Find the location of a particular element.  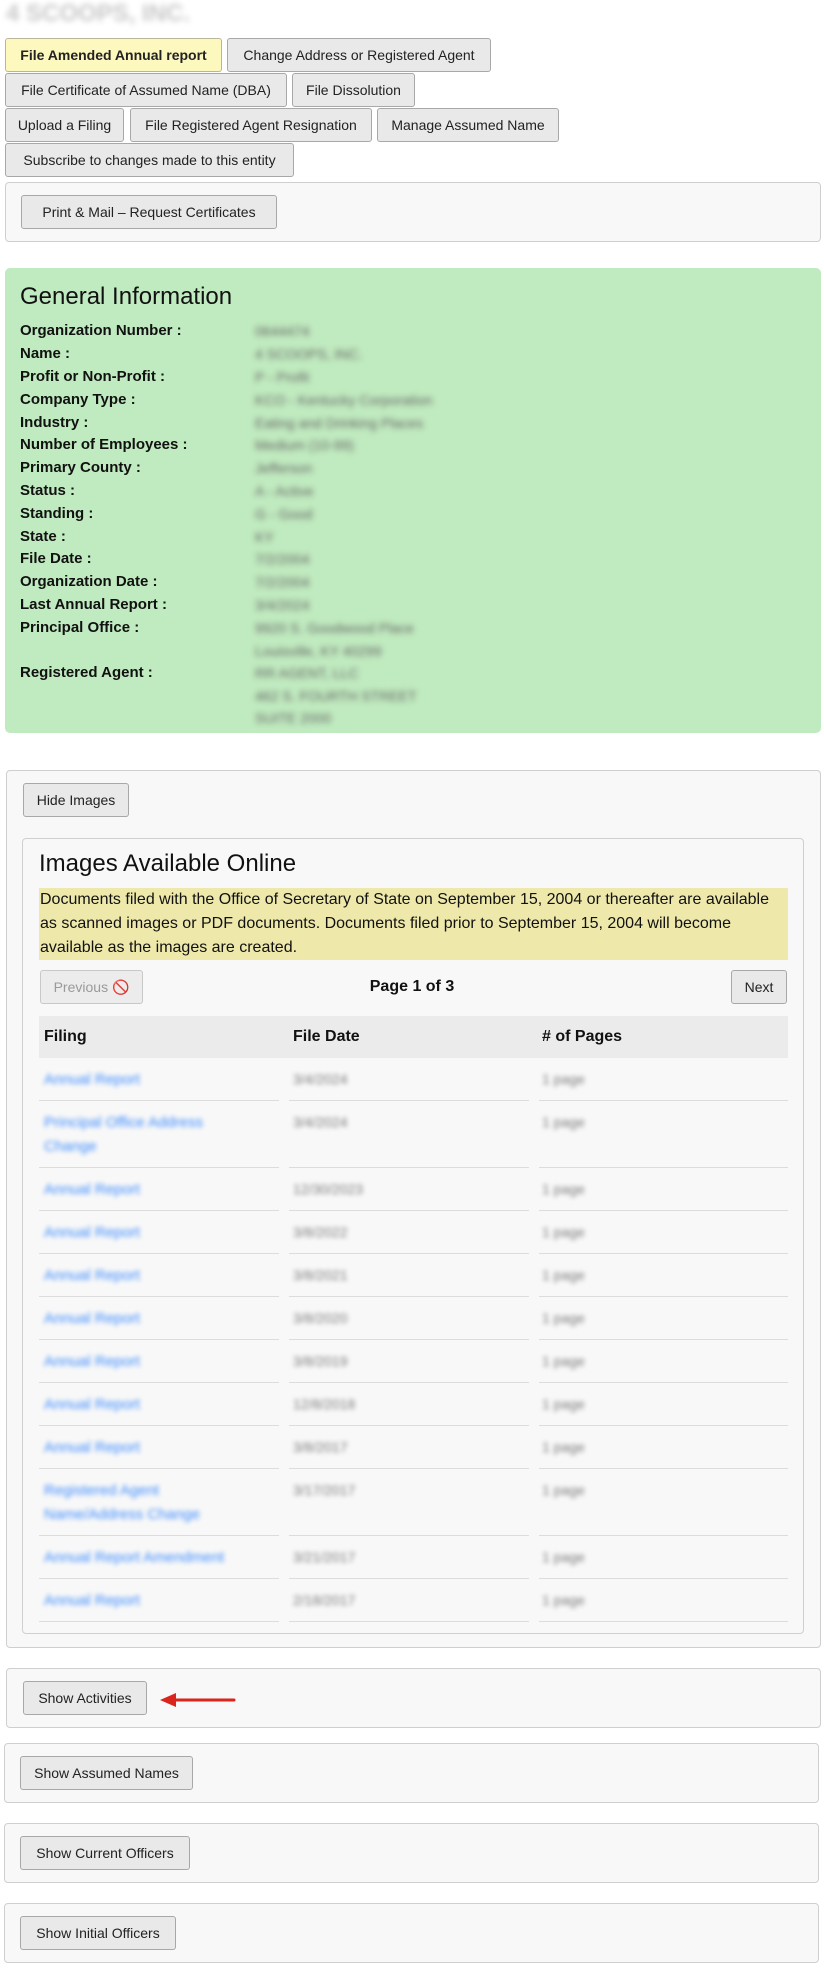

show-current-officers-button: Show Current Officers is located at coordinates (105, 1853).